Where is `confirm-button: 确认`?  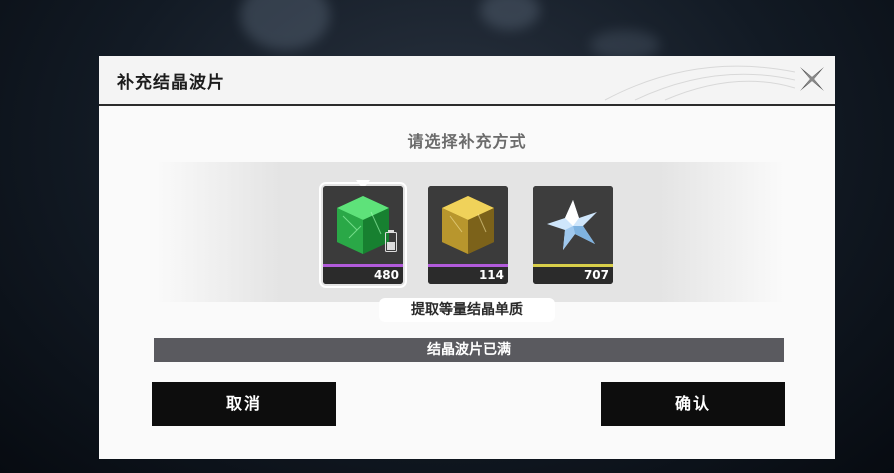 confirm-button: 确认 is located at coordinates (693, 404).